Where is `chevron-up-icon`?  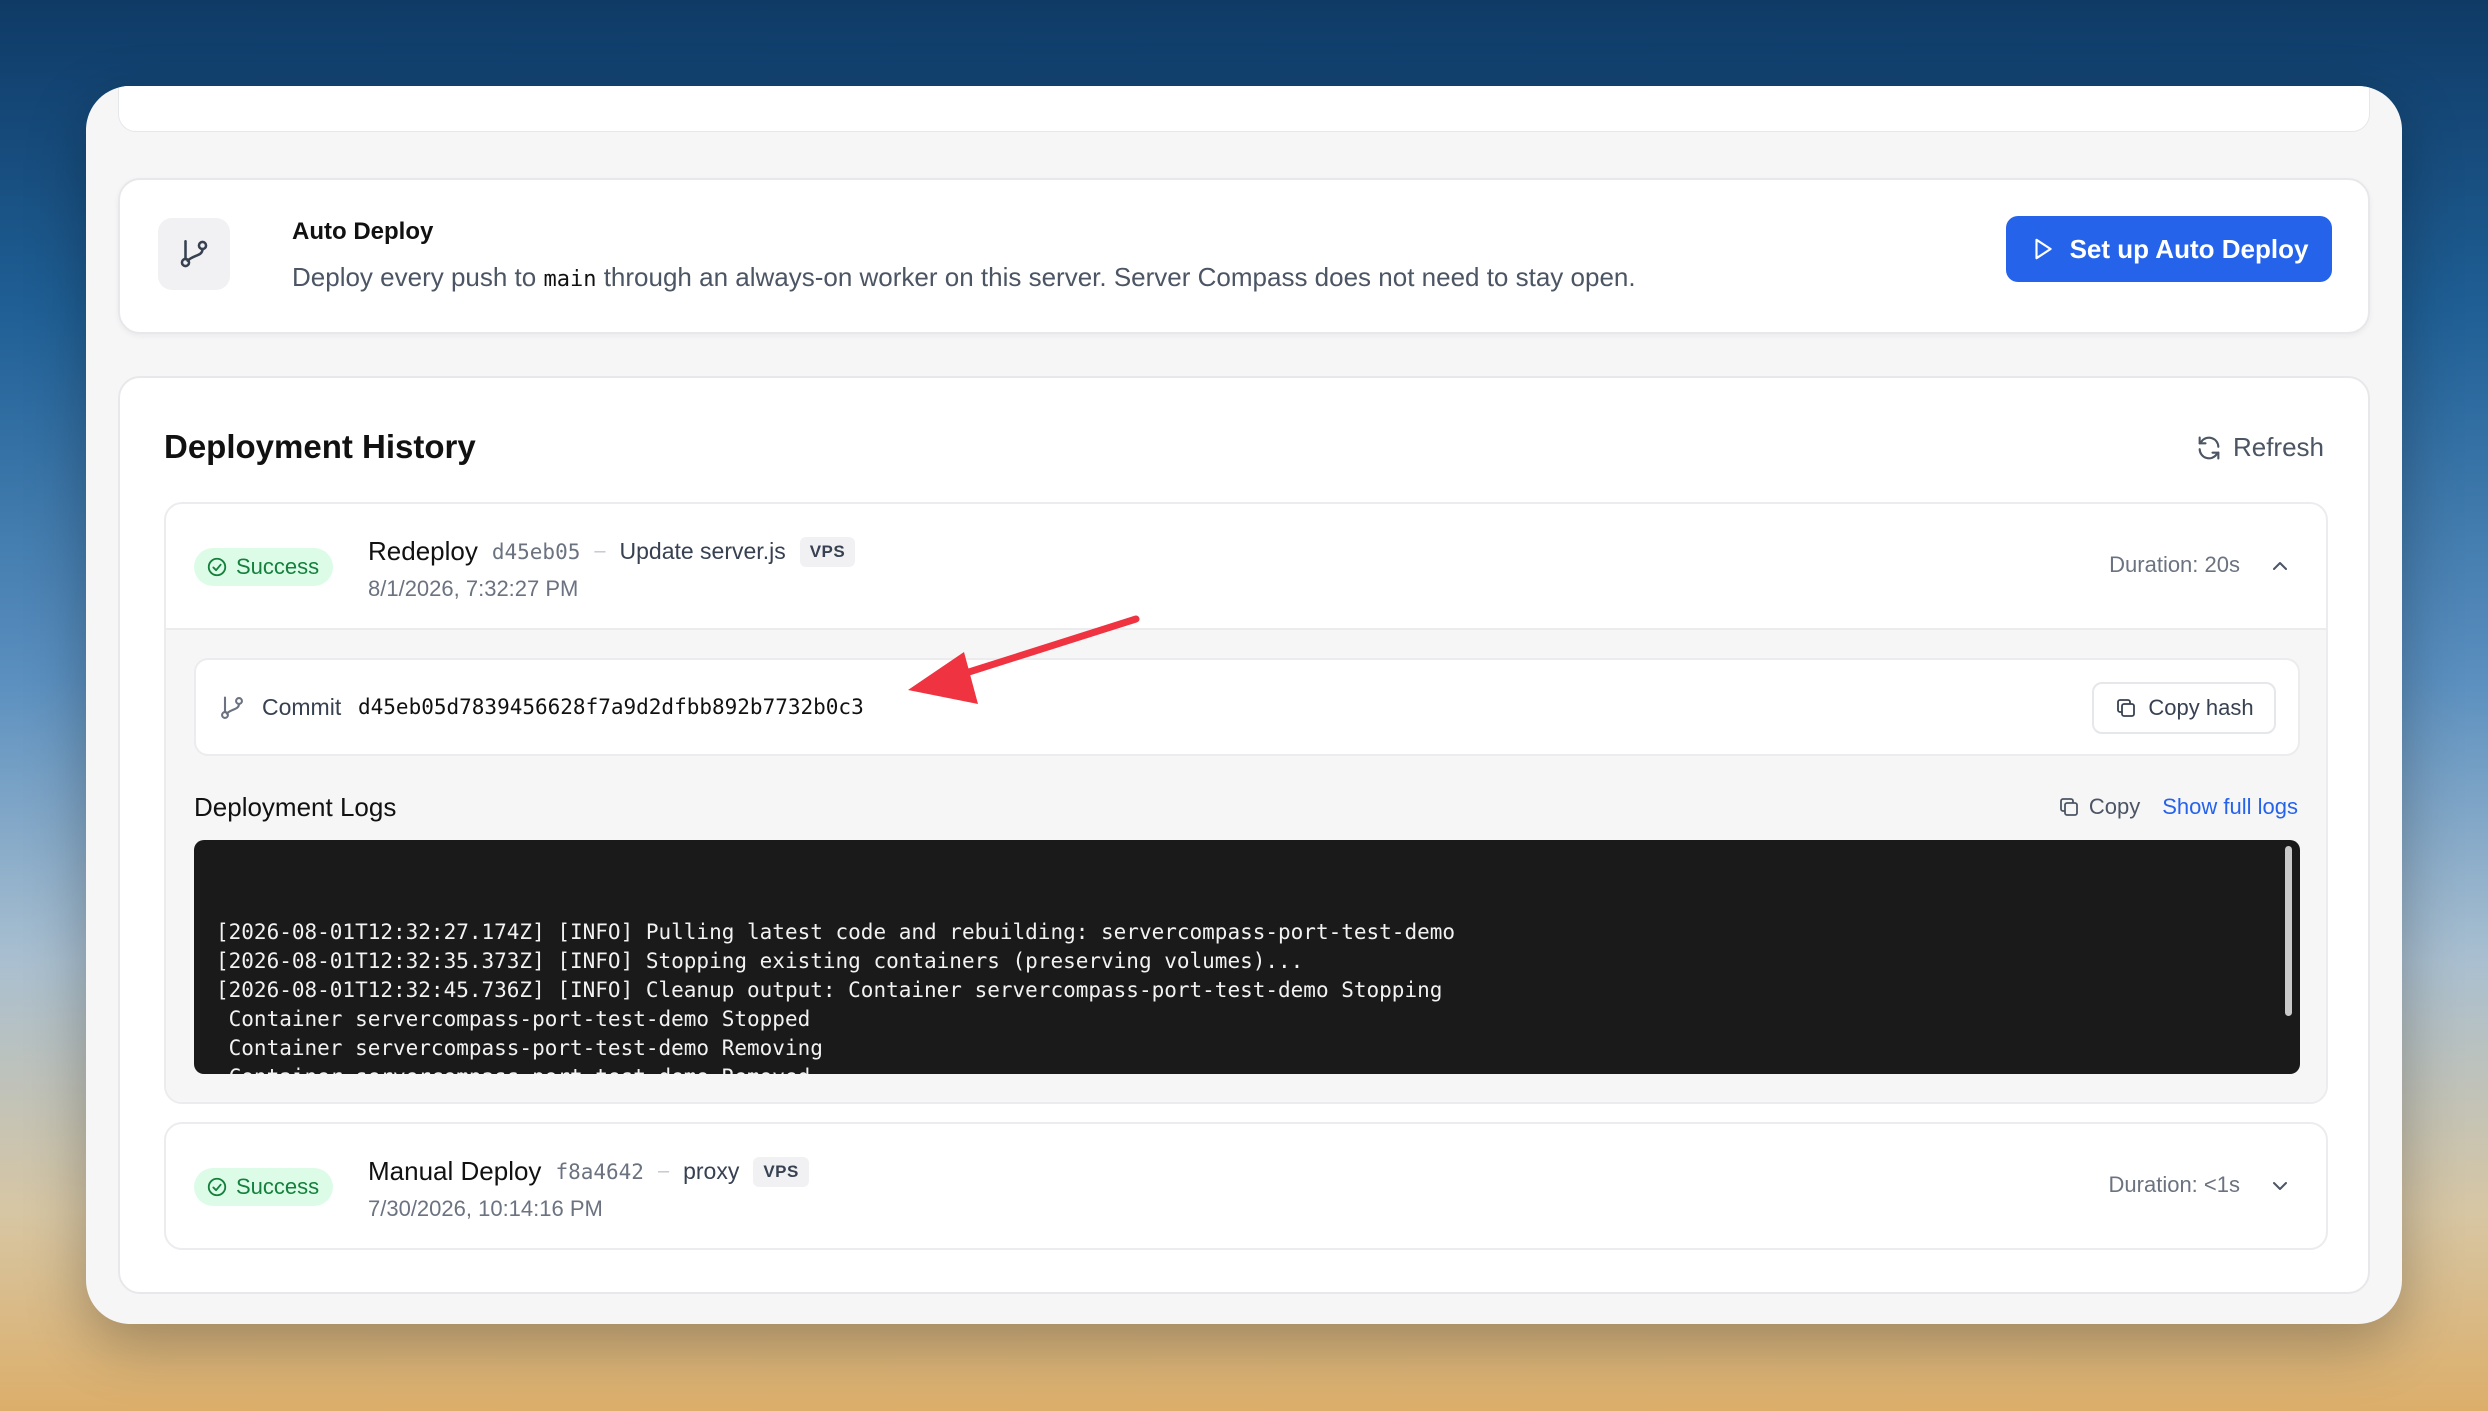
chevron-up-icon is located at coordinates (2280, 566).